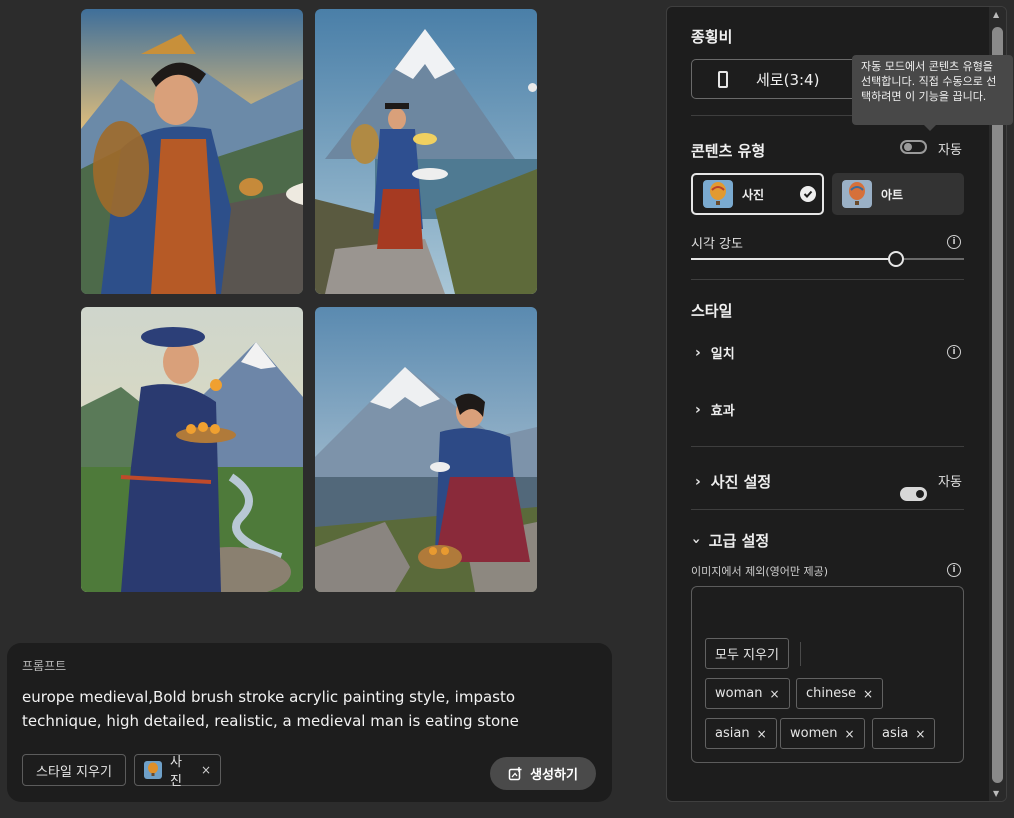  Describe the element at coordinates (892, 194) in the screenshot. I see `content-type-art-label: 아트` at that location.